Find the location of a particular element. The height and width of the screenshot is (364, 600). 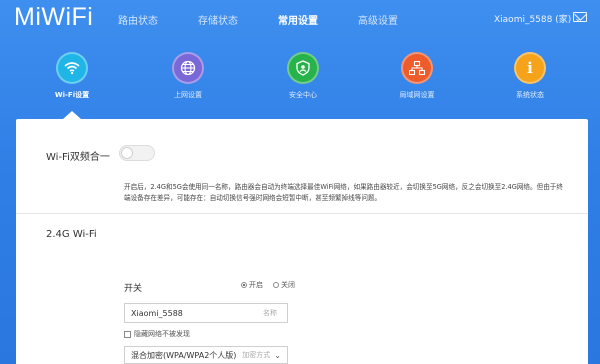

radio-off: 关闭 is located at coordinates (284, 285).